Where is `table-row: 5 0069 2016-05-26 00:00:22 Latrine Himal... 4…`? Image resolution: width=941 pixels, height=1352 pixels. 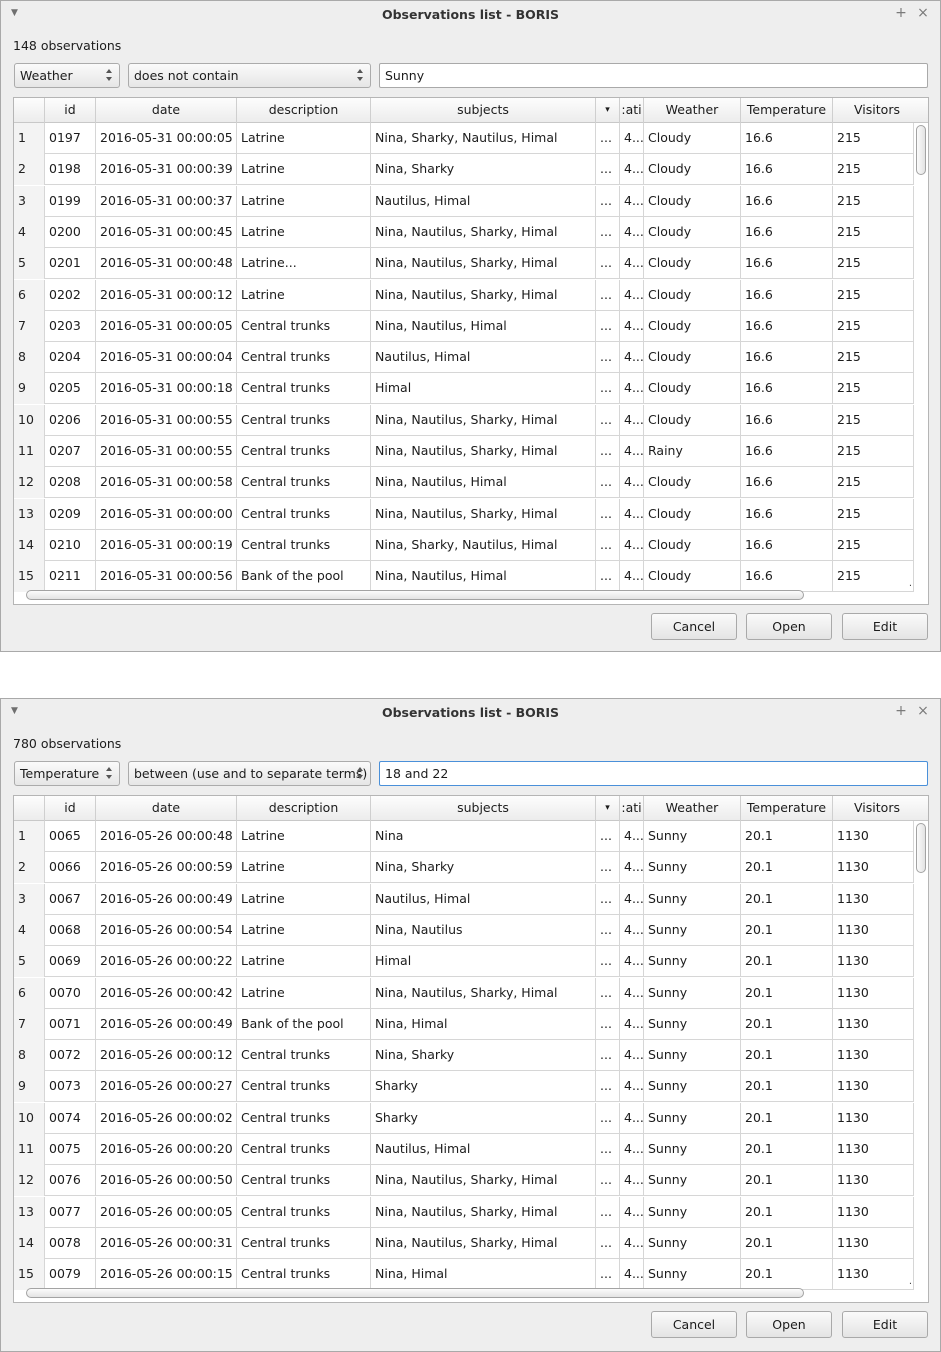
table-row: 5 0069 2016-05-26 00:00:22 Latrine Himal... 4… is located at coordinates (464, 962).